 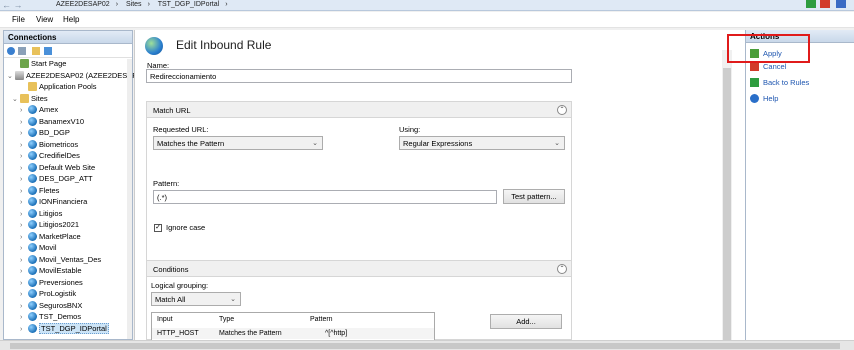 What do you see at coordinates (165, 319) in the screenshot?
I see `column-header: Input` at bounding box center [165, 319].